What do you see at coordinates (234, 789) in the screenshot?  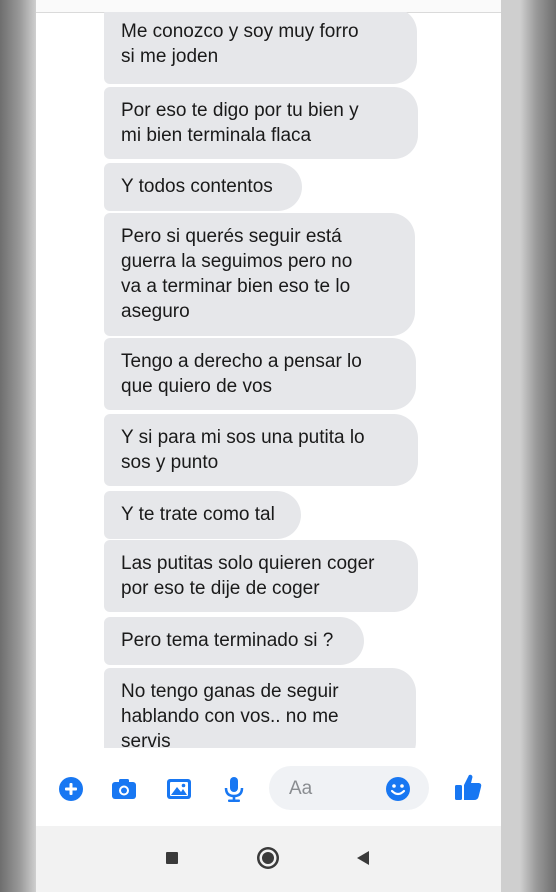 I see `microphone-icon` at bounding box center [234, 789].